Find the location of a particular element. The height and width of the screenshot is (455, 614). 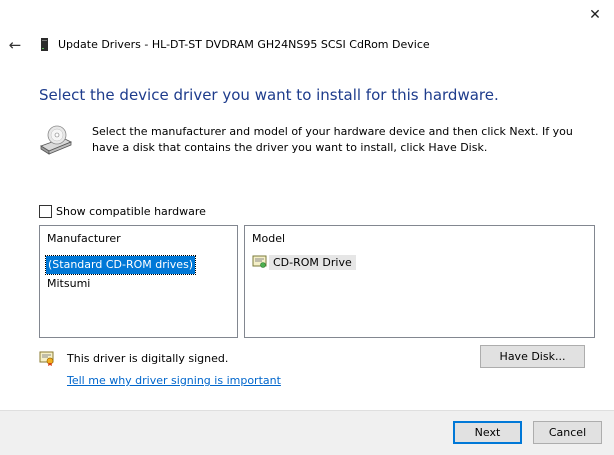

next-label: Next is located at coordinates (487, 432).